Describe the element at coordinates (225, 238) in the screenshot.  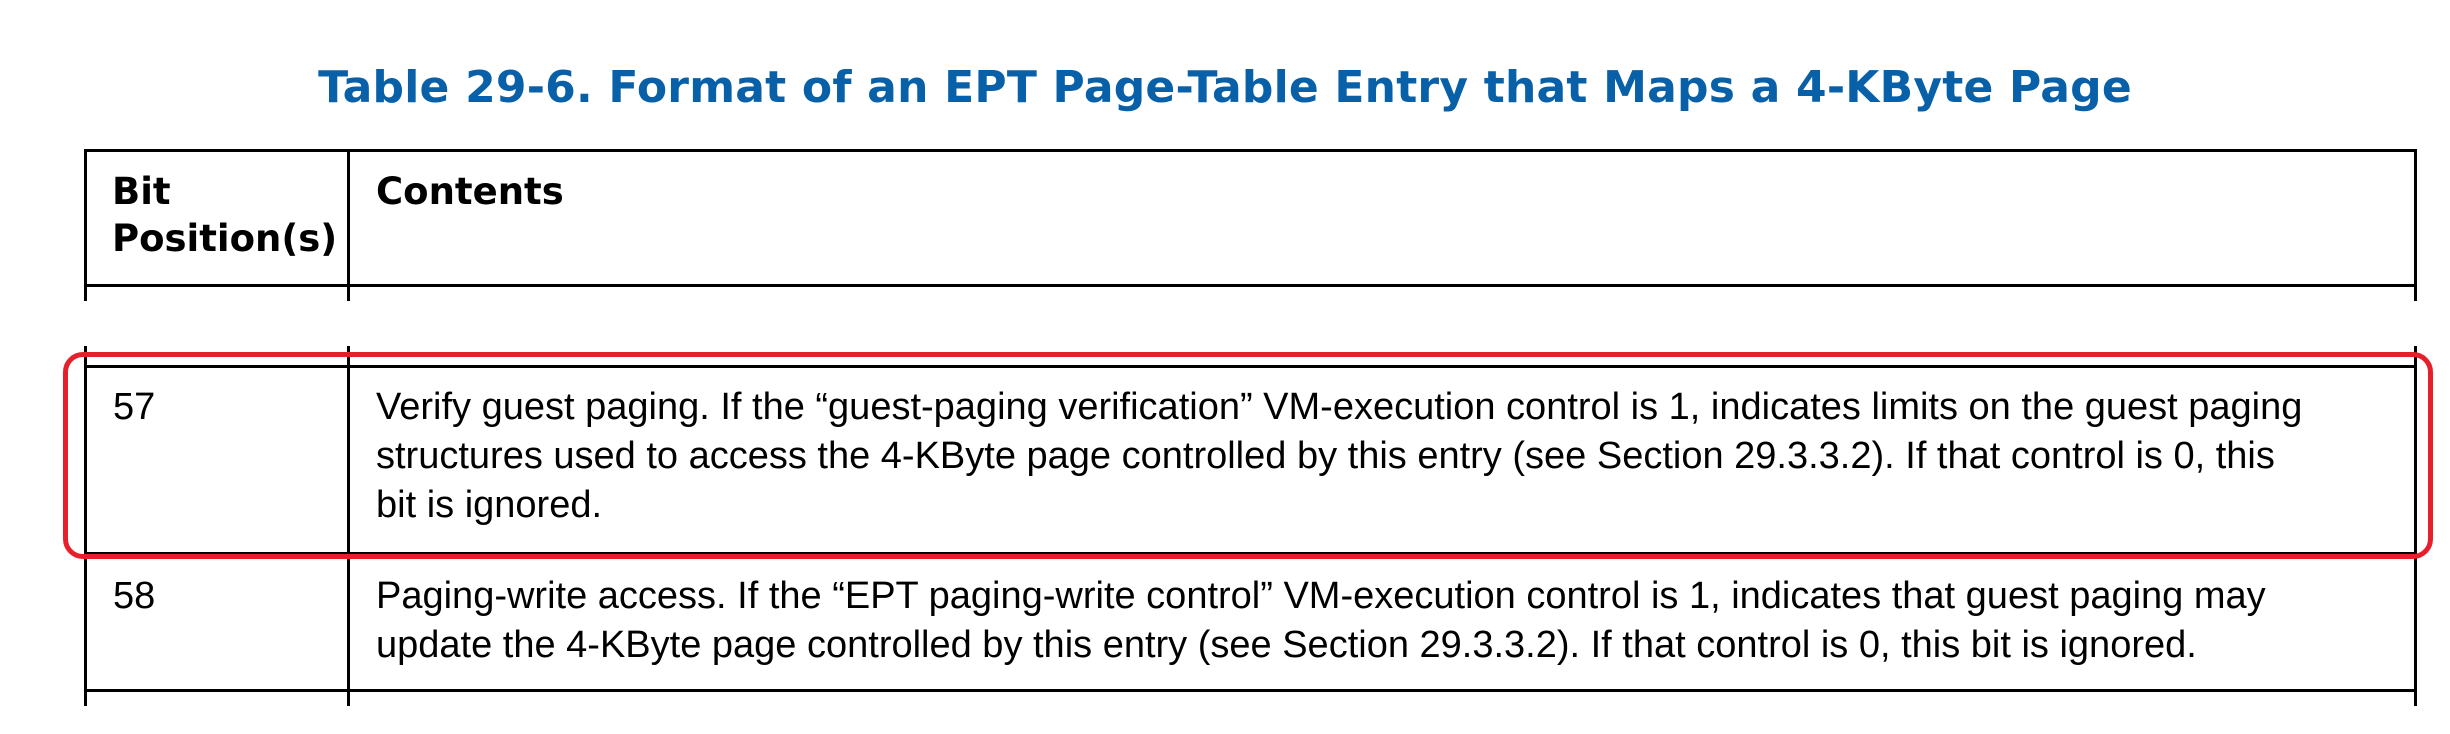
I see `header-bit-line2: Position(s)` at that location.